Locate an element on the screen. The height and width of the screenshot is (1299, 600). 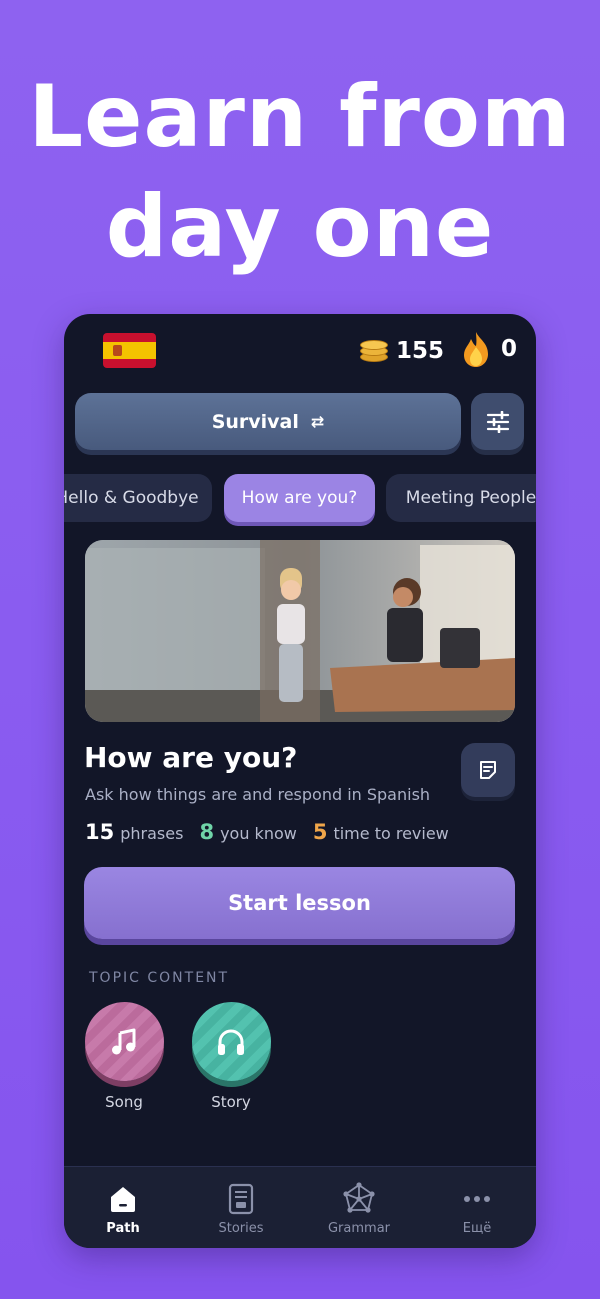
coins-icon is located at coordinates (375, 351).